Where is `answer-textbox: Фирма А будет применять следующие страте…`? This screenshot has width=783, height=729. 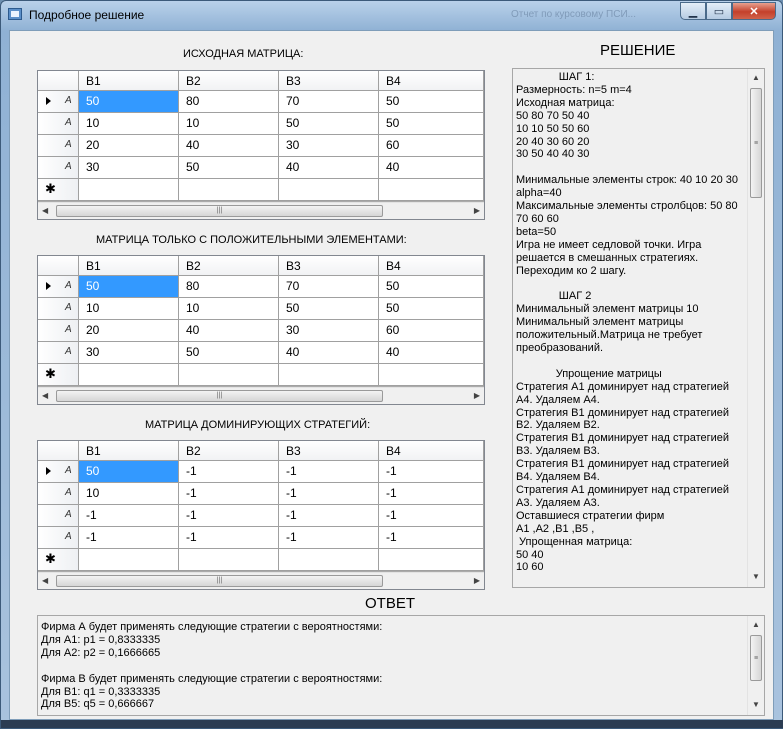 answer-textbox: Фирма А будет применять следующие страте… is located at coordinates (401, 665).